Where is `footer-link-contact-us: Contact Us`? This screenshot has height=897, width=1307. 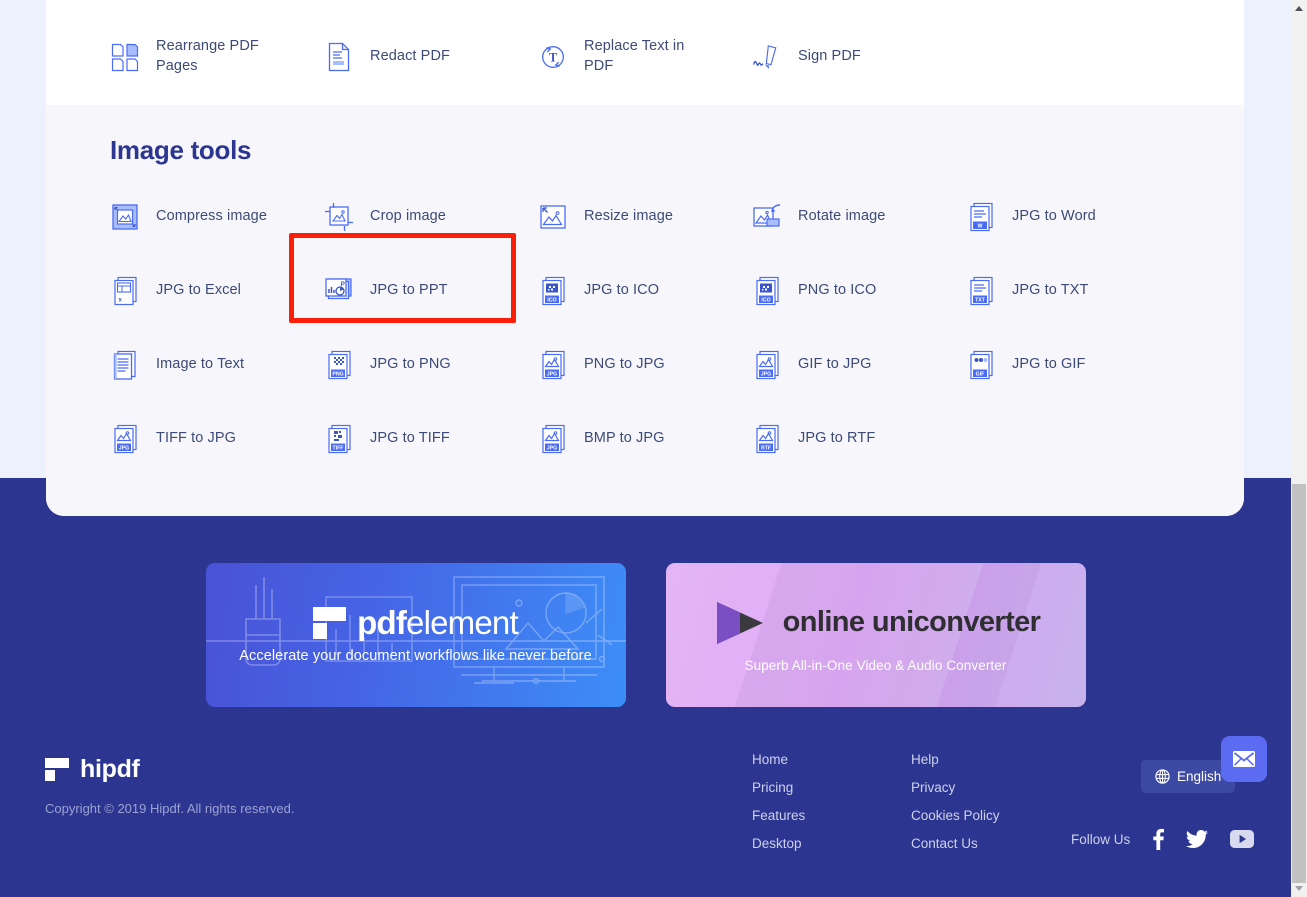 footer-link-contact-us: Contact Us is located at coordinates (955, 843).